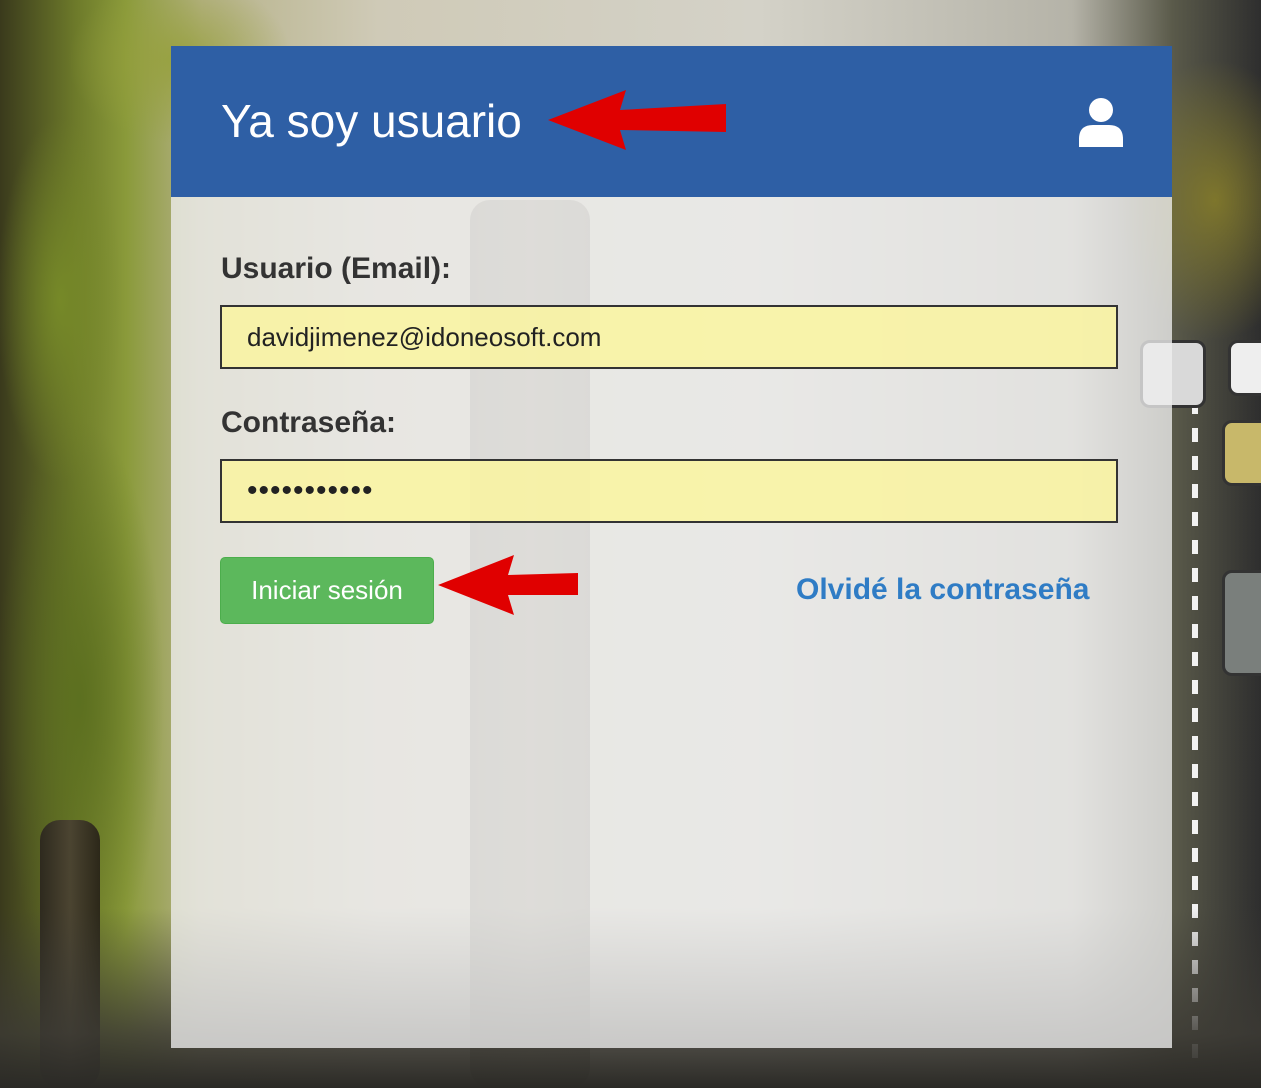 The image size is (1261, 1088). Describe the element at coordinates (371, 121) in the screenshot. I see `login-card-title: Ya soy usuario` at that location.